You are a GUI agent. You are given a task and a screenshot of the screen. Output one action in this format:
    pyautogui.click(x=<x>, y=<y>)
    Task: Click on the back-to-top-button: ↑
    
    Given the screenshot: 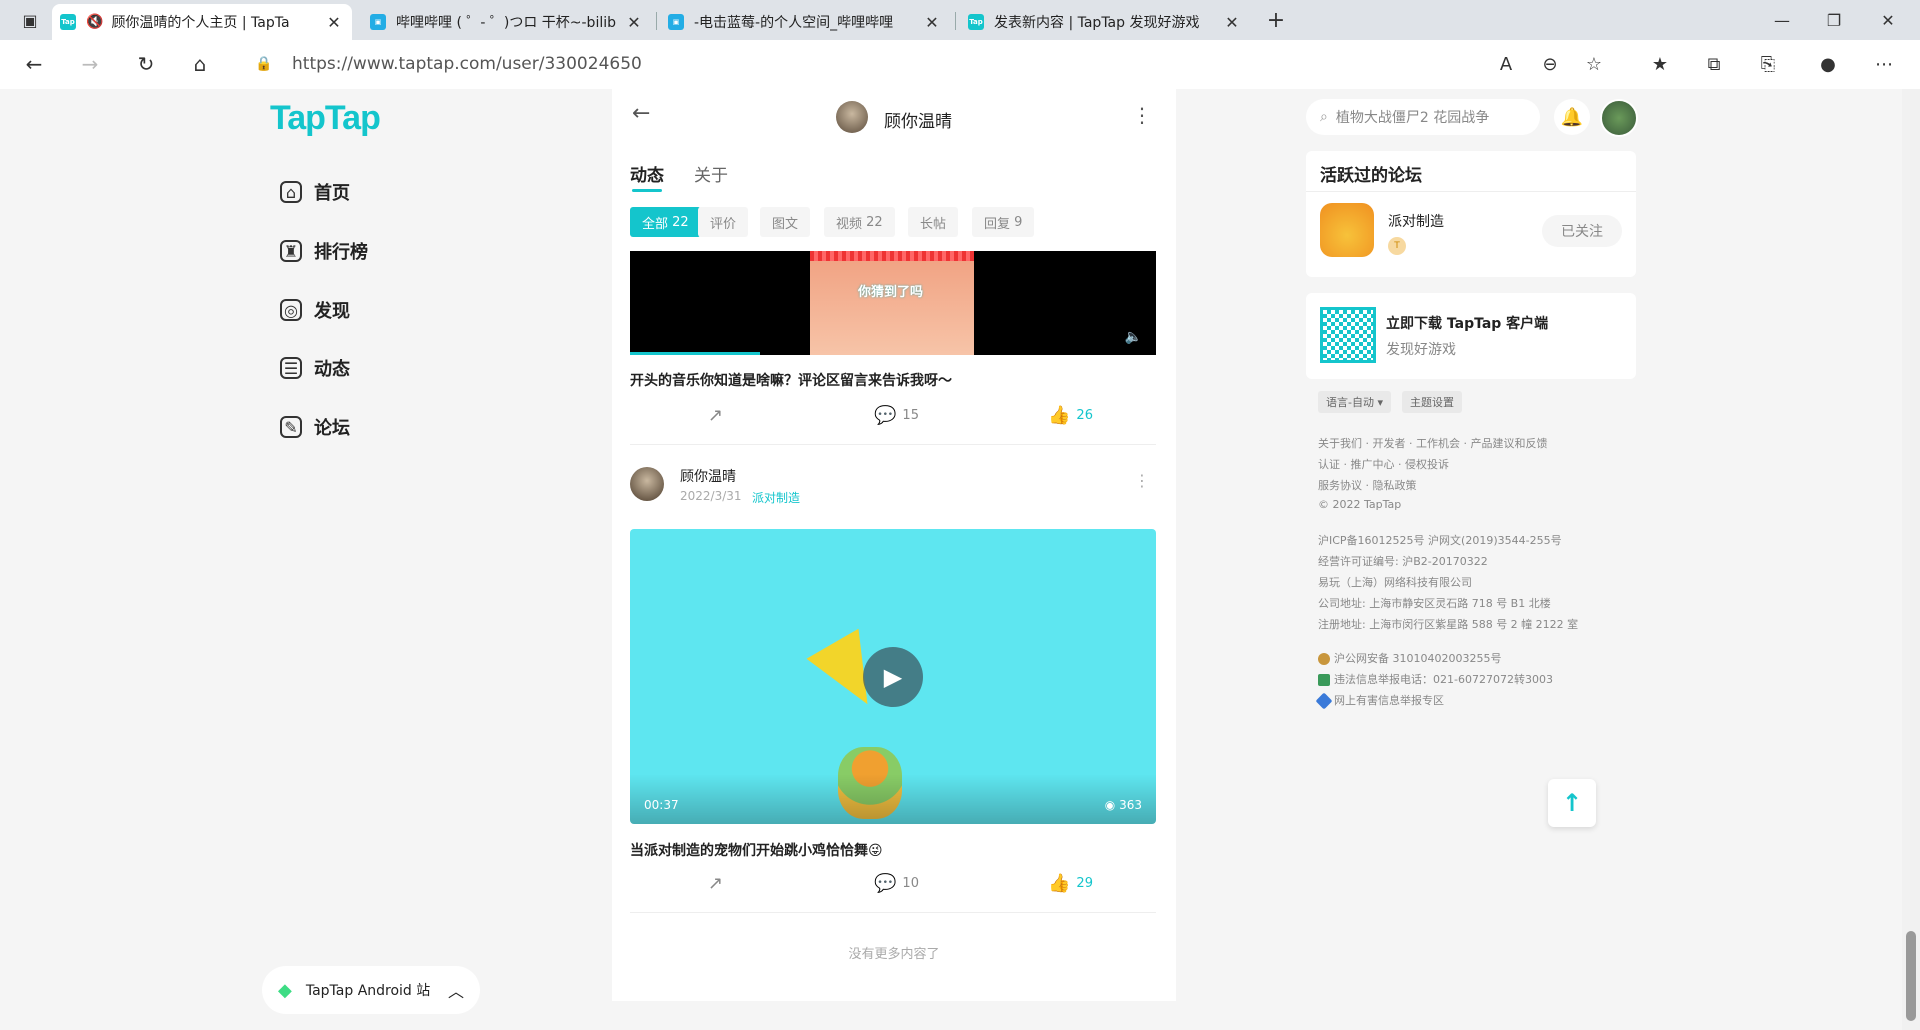 What is the action you would take?
    pyautogui.click(x=1572, y=803)
    